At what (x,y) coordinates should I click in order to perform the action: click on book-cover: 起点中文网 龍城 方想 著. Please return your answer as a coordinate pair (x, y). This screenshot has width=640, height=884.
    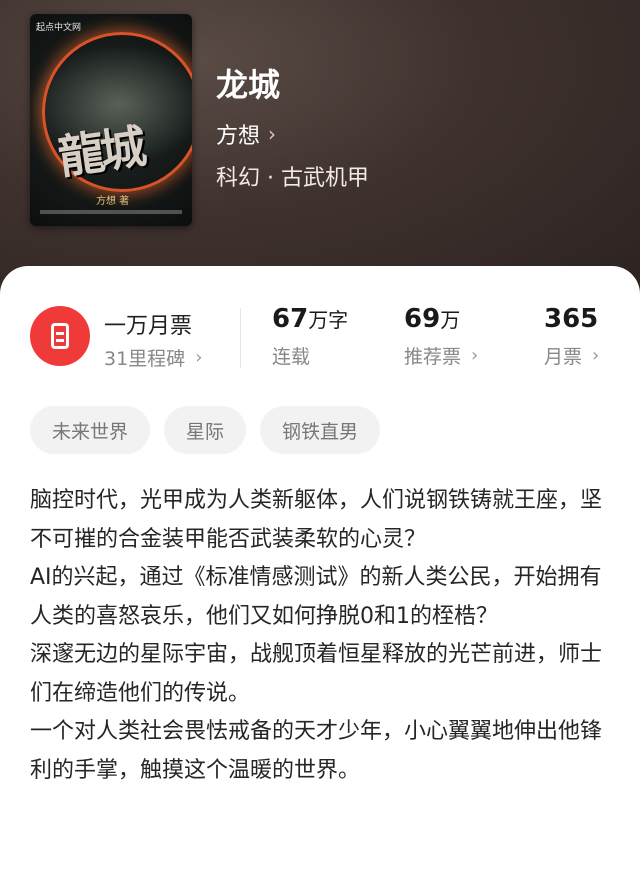
    Looking at the image, I should click on (111, 120).